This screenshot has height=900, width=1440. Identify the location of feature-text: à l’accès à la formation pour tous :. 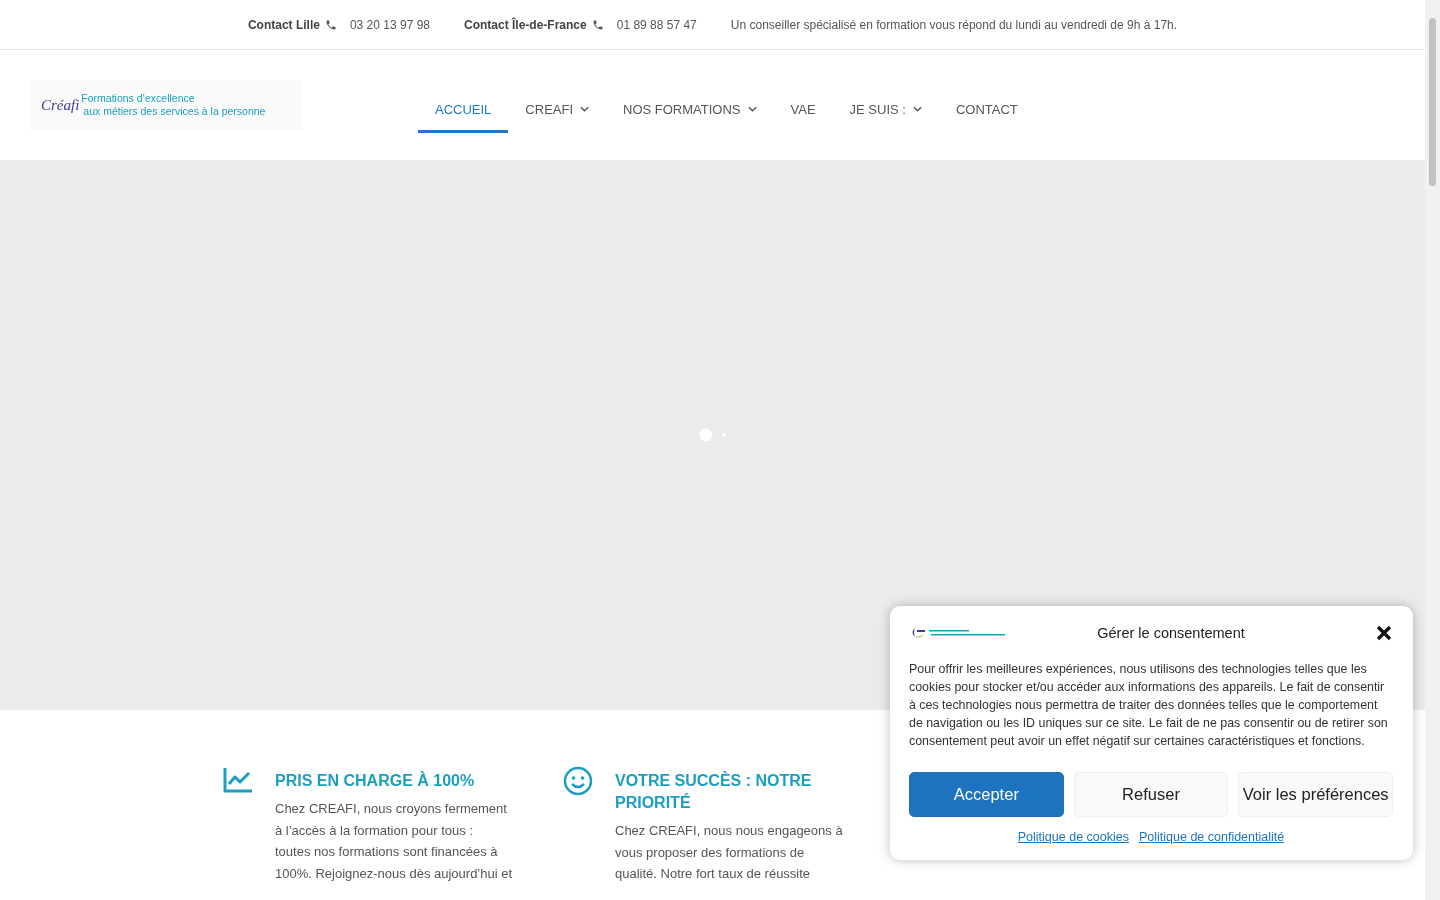
(374, 830).